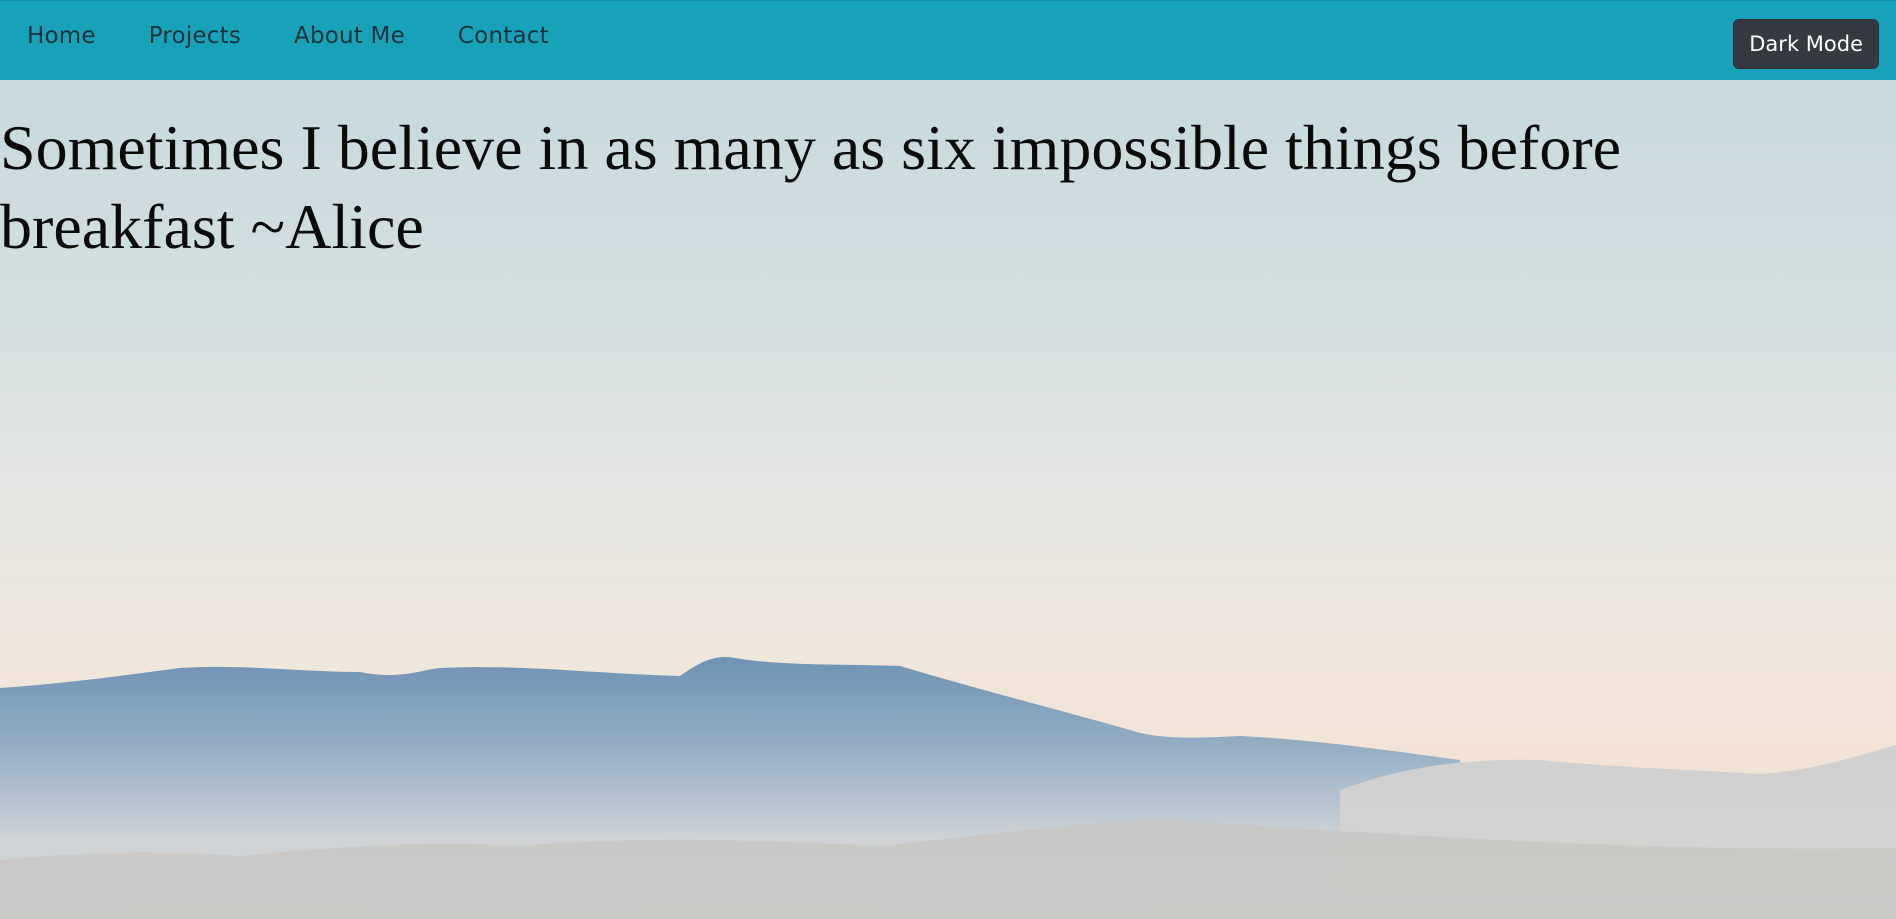 Image resolution: width=1896 pixels, height=919 pixels. What do you see at coordinates (503, 36) in the screenshot?
I see `nav-link-contact: Contact` at bounding box center [503, 36].